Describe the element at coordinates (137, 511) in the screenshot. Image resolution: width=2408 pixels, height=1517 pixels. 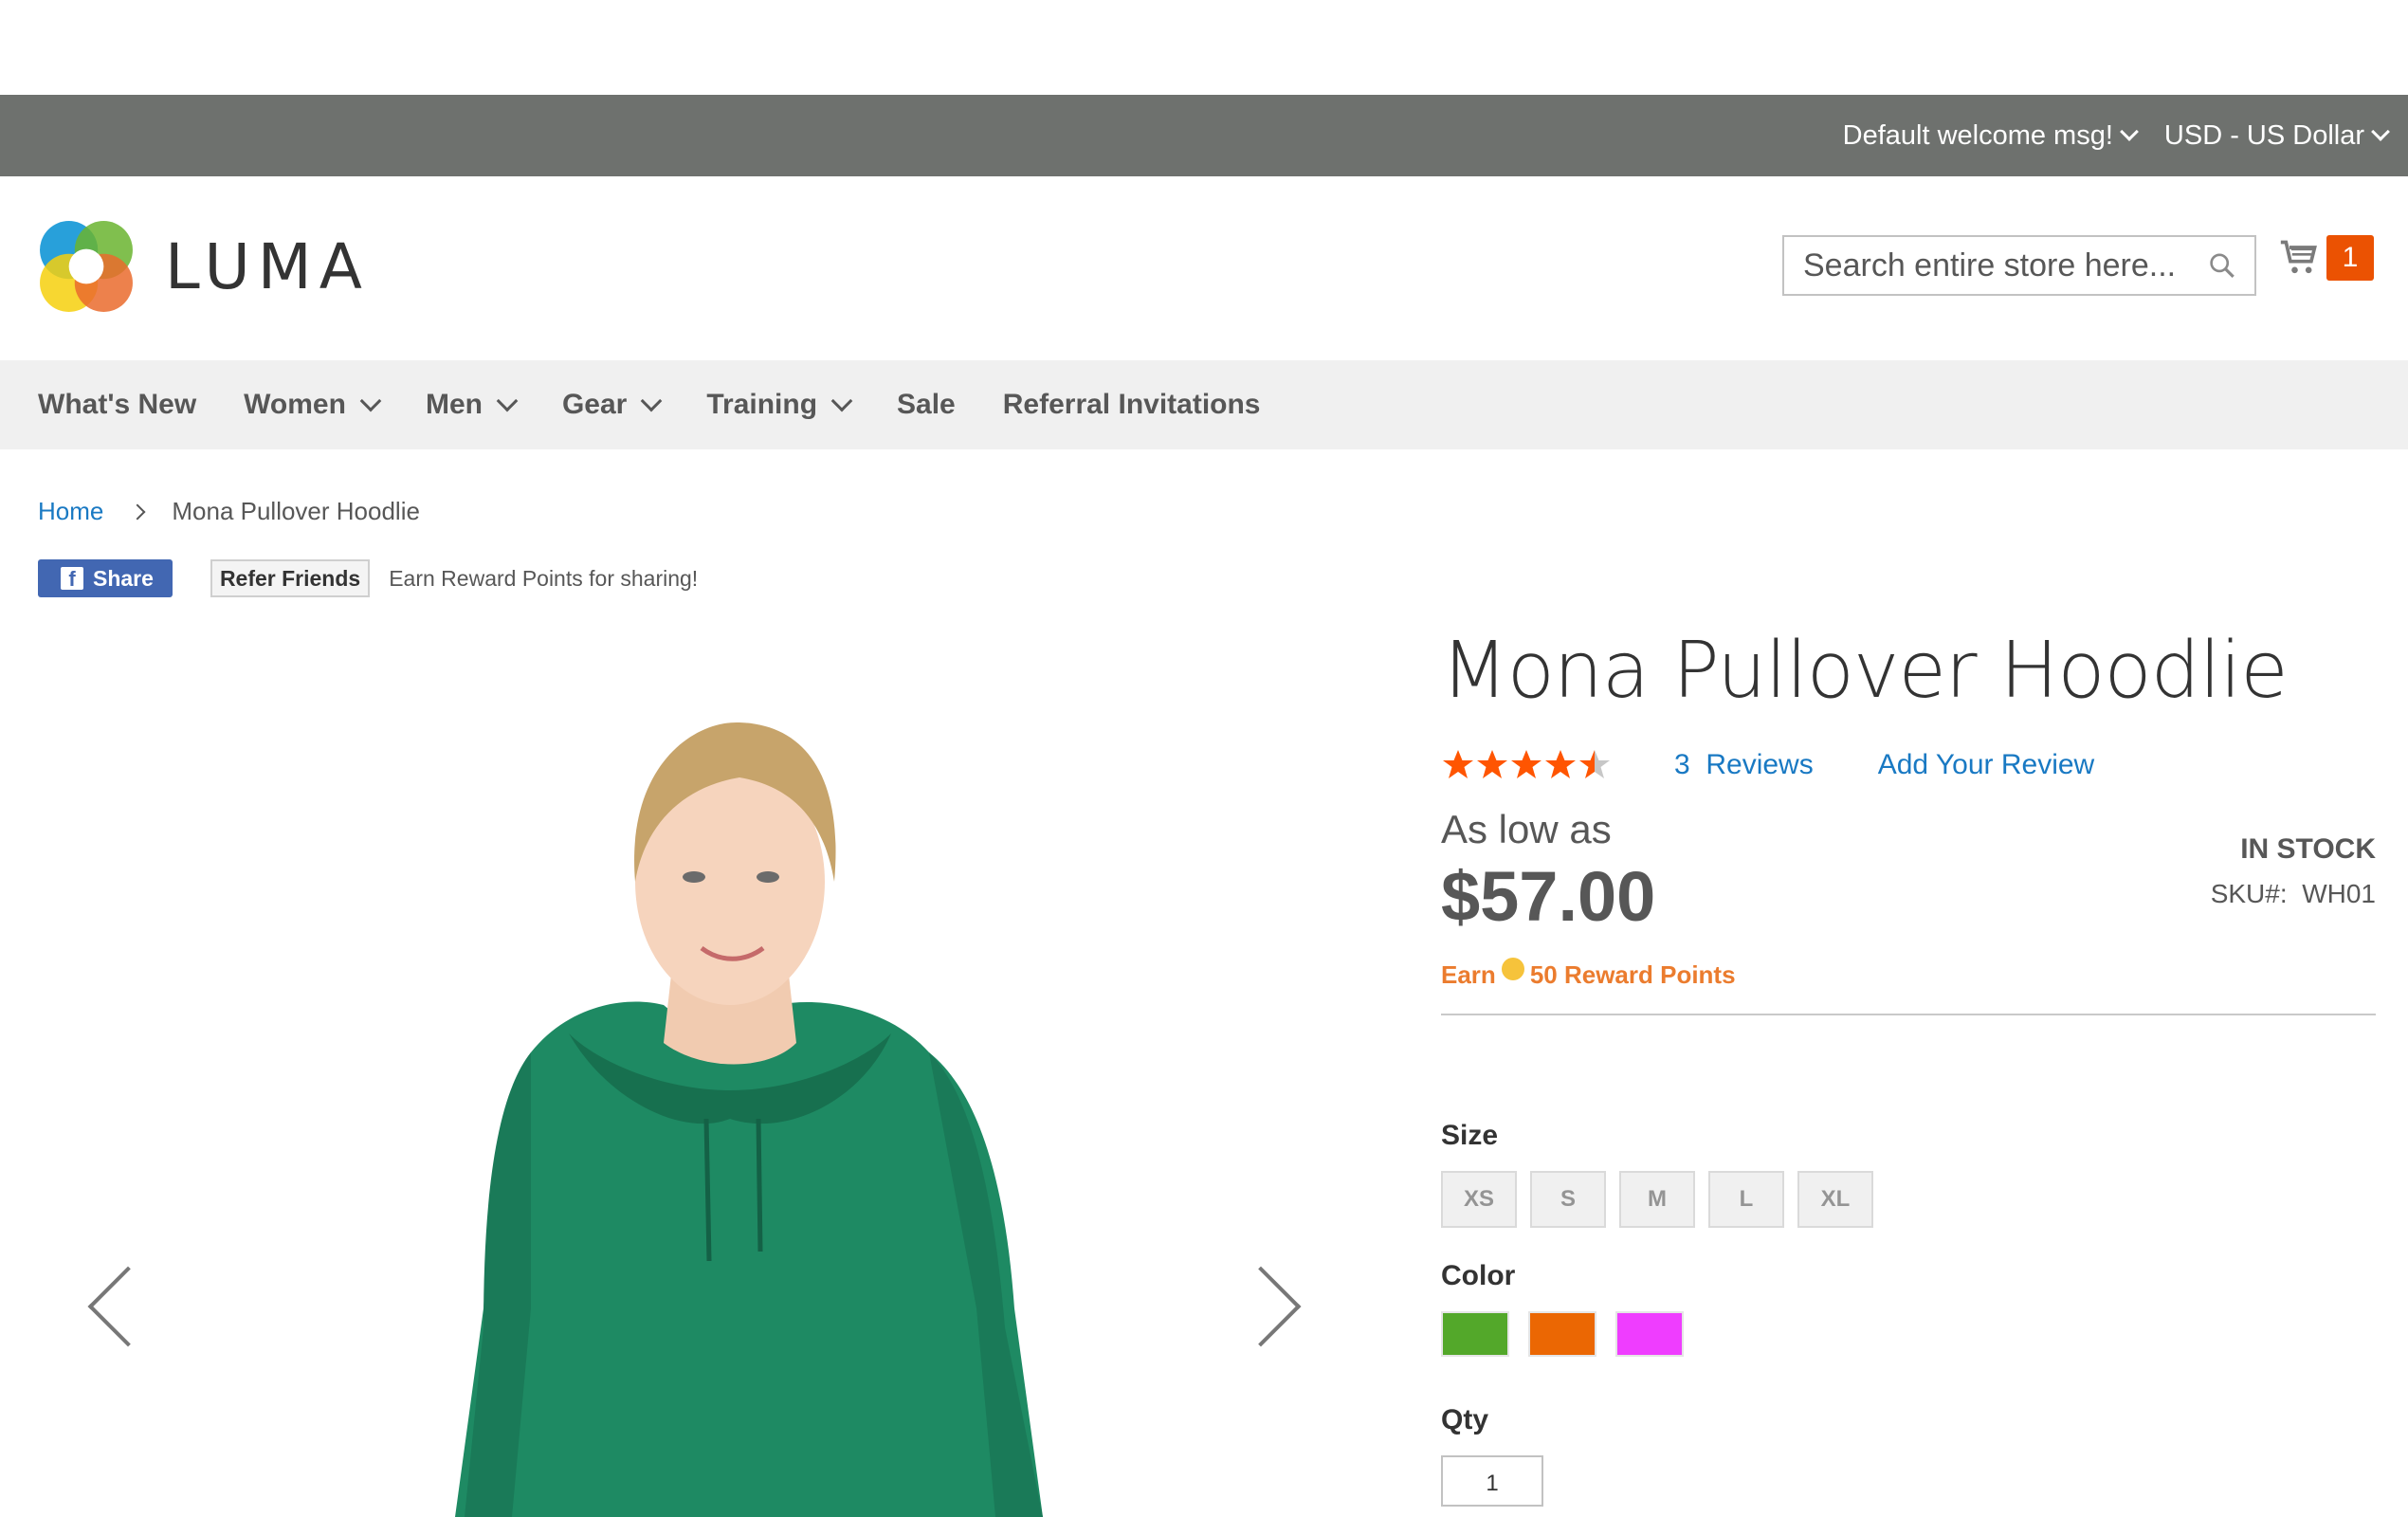
I see `chevron-right-icon` at that location.